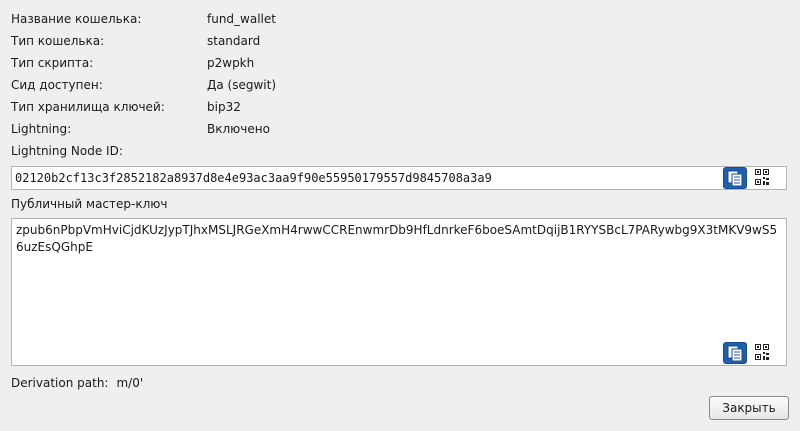 This screenshot has width=800, height=431. Describe the element at coordinates (52, 63) in the screenshot. I see `script-type-label: Тип скрипта:` at that location.